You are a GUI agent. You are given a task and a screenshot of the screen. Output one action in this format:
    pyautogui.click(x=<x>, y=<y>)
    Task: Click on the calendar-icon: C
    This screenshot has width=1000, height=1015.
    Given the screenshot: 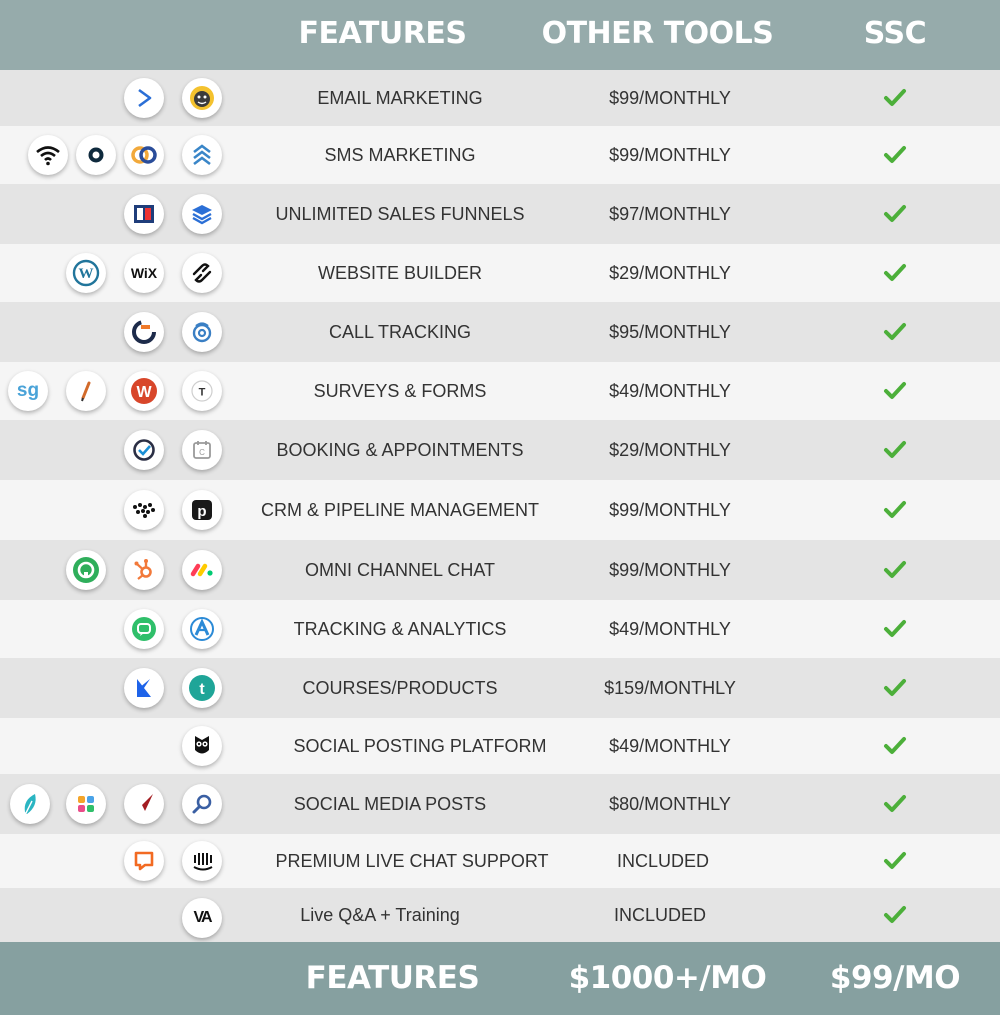 What is the action you would take?
    pyautogui.click(x=202, y=450)
    